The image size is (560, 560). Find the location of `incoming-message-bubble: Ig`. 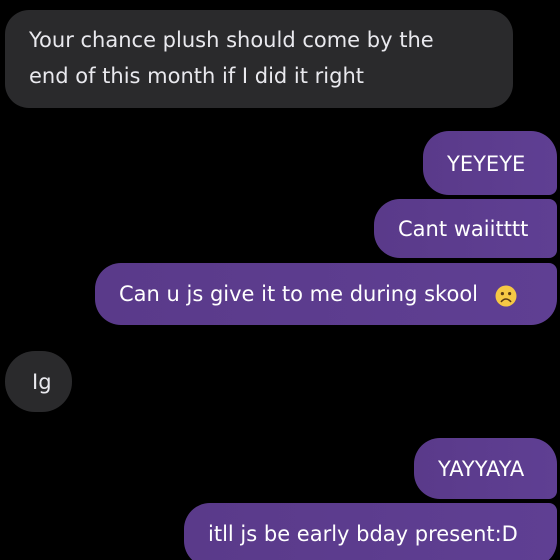

incoming-message-bubble: Ig is located at coordinates (38, 381).